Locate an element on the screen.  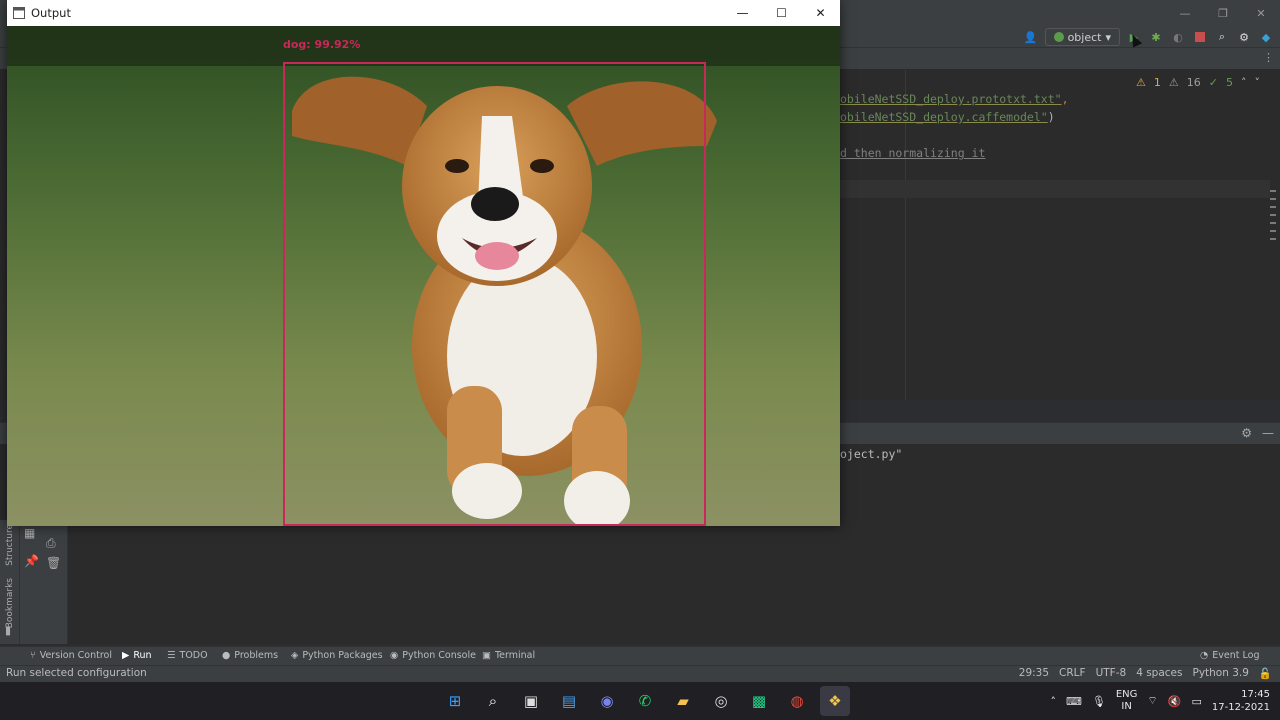
toolbar-actions: 👤 object ▾ ▶ ✱ ◐ ⌕ ⚙ ◆ is located at coordinates (1148, 37).